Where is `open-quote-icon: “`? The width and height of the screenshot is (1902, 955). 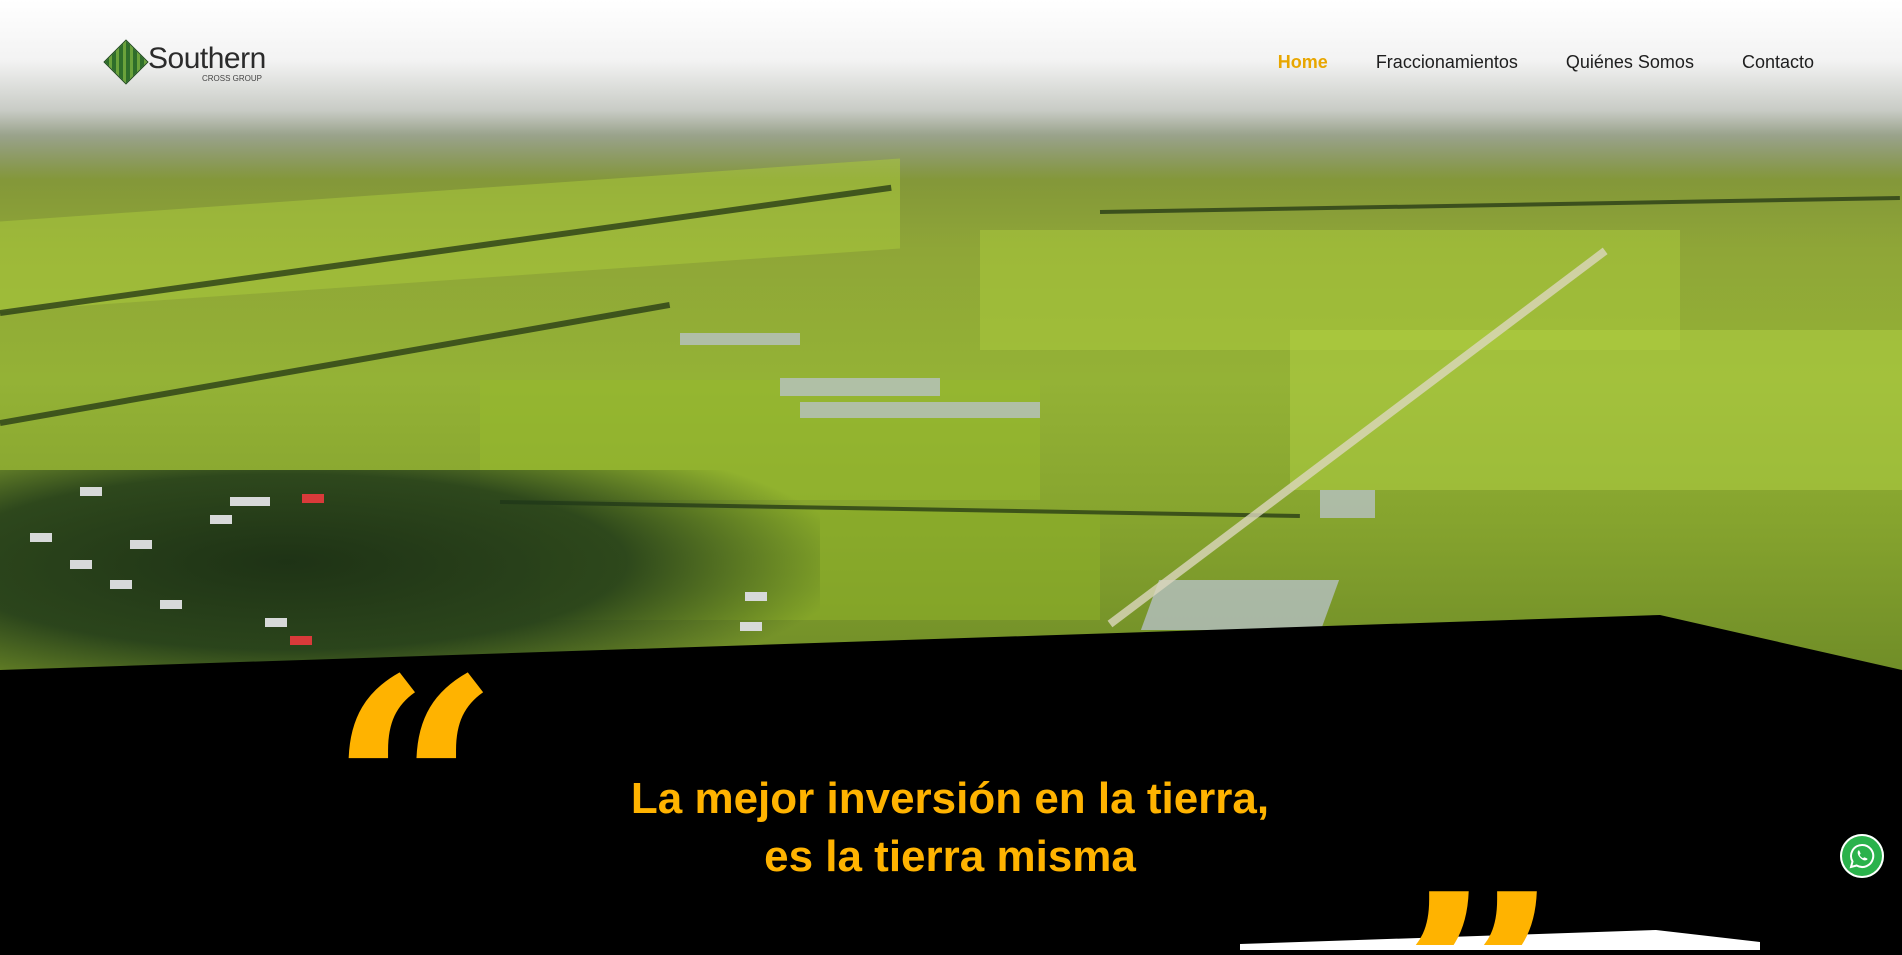
open-quote-icon: “ is located at coordinates (414, 725).